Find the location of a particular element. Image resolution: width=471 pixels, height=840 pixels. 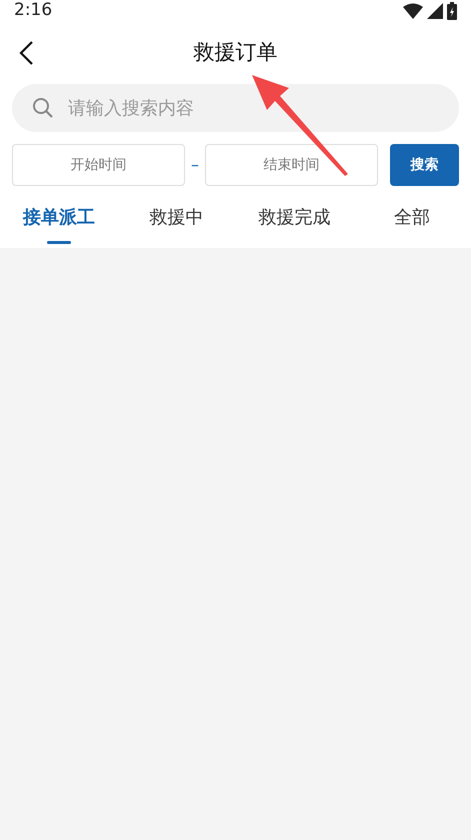

tab: 全部 is located at coordinates (412, 217).